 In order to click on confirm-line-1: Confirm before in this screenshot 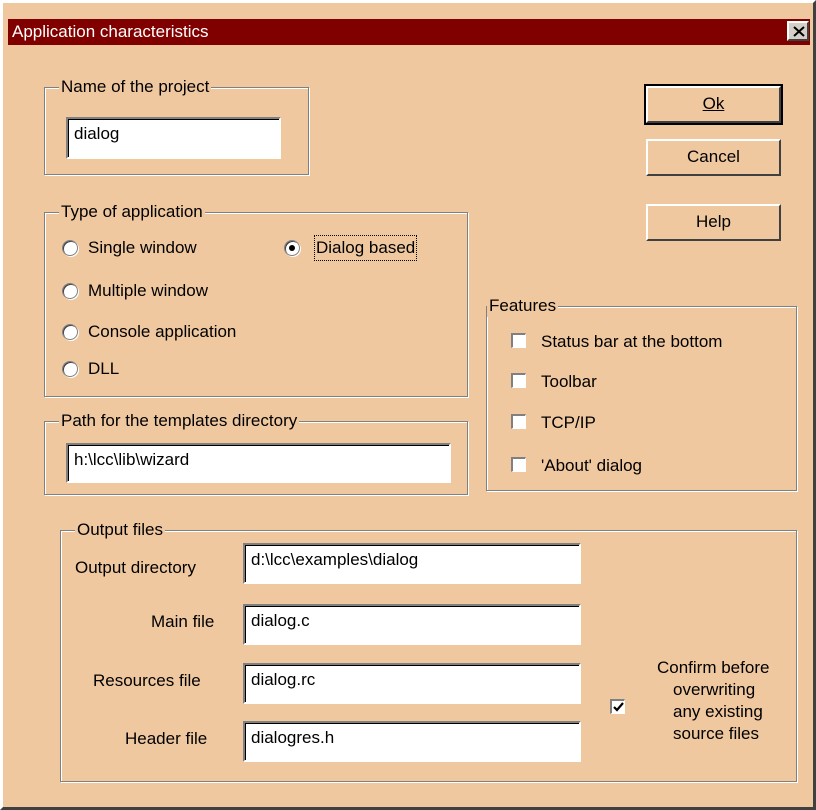, I will do `click(713, 667)`.